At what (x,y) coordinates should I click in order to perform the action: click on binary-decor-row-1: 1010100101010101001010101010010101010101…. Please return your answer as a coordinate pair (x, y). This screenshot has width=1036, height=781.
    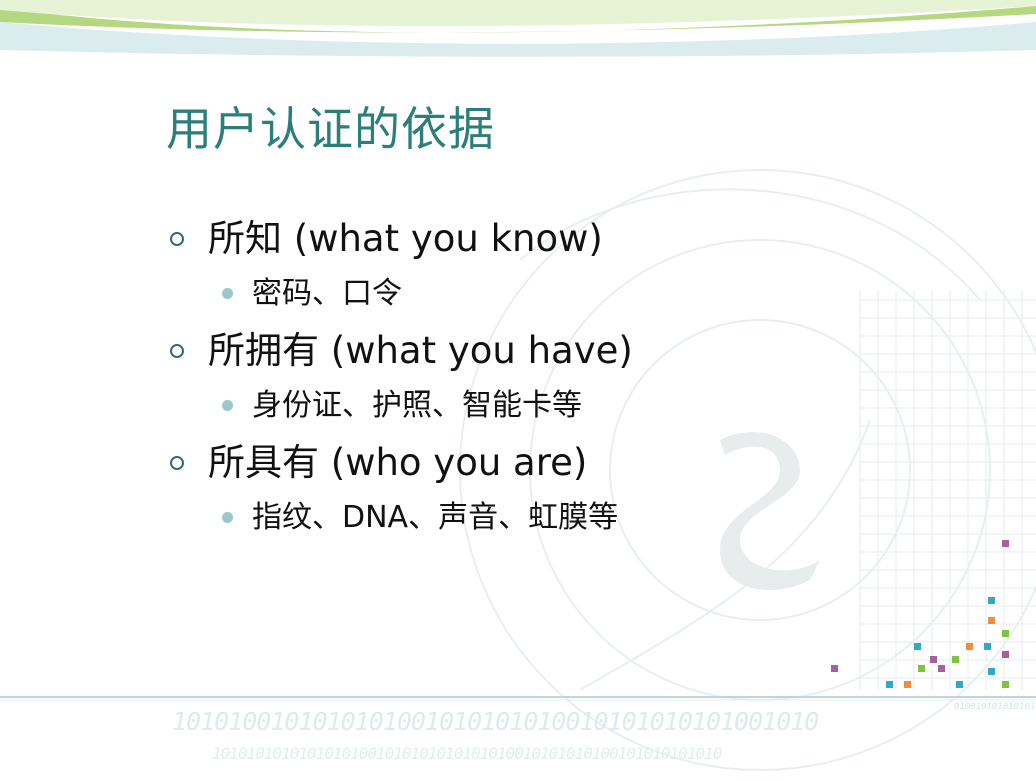
    Looking at the image, I should click on (495, 721).